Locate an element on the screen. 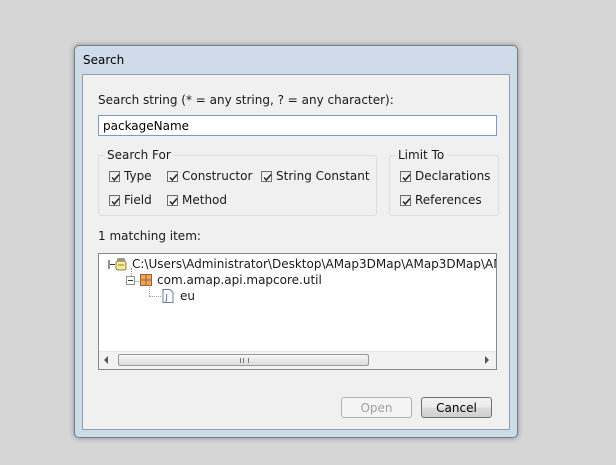 The image size is (616, 465). checkbox-field-label: Field is located at coordinates (138, 200).